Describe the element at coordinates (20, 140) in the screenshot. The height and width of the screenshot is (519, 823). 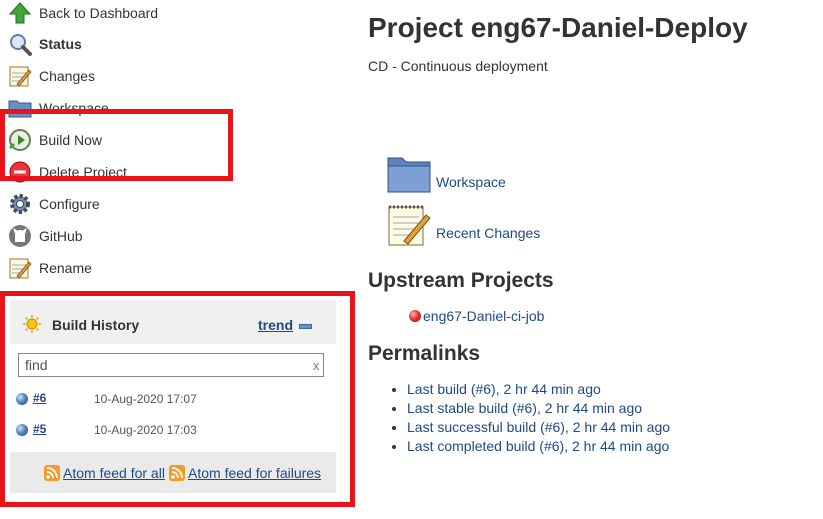
I see `clock-play-icon` at that location.